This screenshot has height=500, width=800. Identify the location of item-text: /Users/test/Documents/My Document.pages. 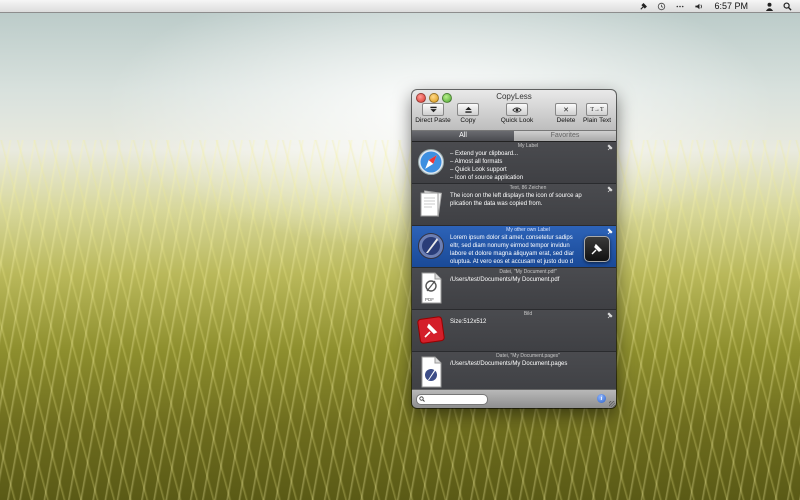
(509, 364).